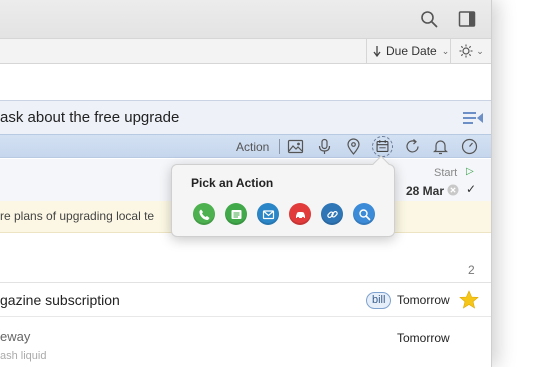 The image size is (547, 367). Describe the element at coordinates (245, 19) in the screenshot. I see `title-bar` at that location.